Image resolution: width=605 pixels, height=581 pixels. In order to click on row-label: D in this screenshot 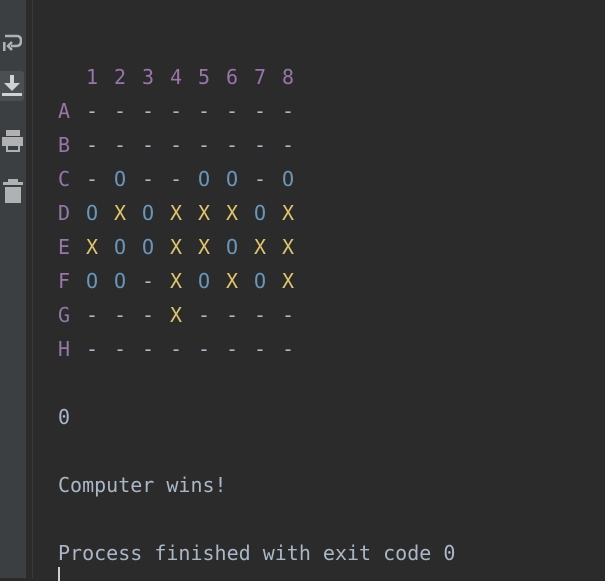, I will do `click(64, 213)`.